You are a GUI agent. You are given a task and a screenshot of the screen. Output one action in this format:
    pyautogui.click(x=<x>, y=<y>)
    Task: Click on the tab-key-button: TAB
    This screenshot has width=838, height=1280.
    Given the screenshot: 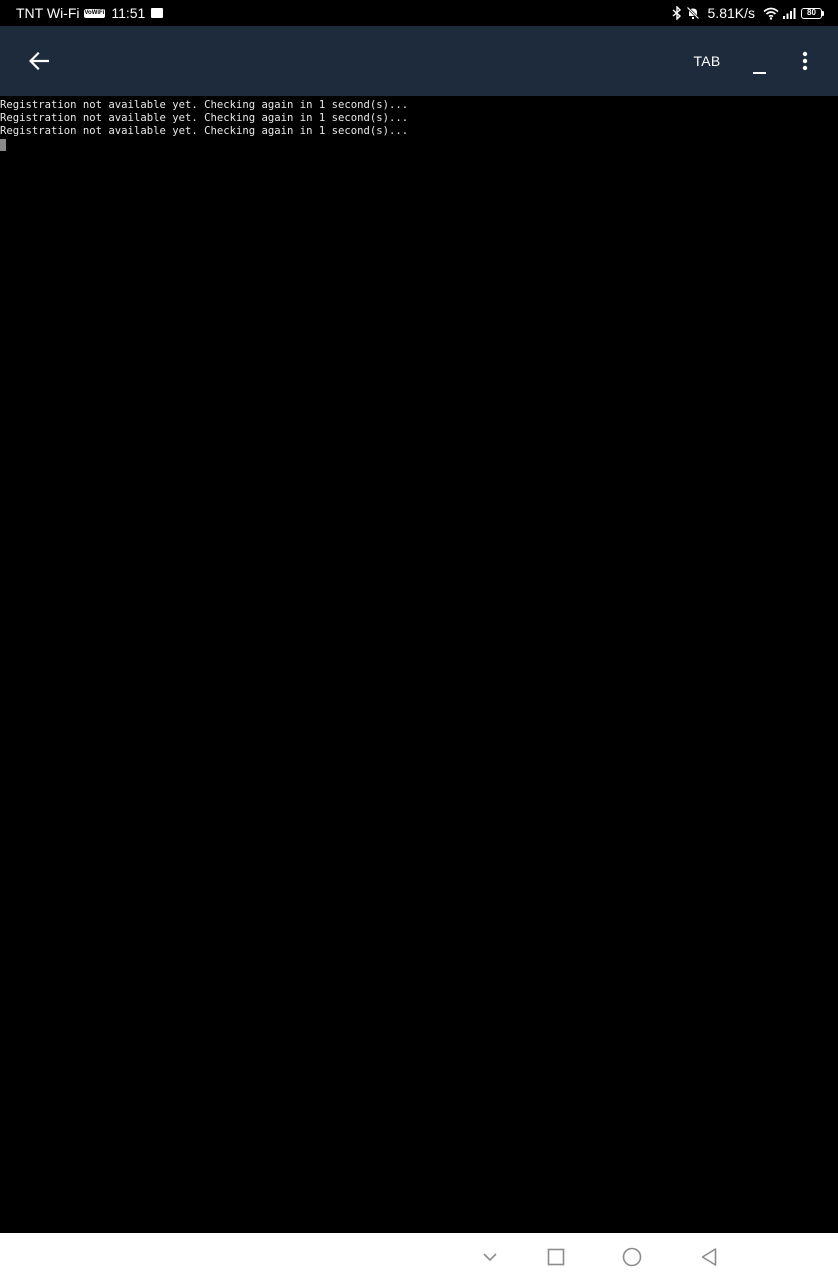 What is the action you would take?
    pyautogui.click(x=707, y=61)
    